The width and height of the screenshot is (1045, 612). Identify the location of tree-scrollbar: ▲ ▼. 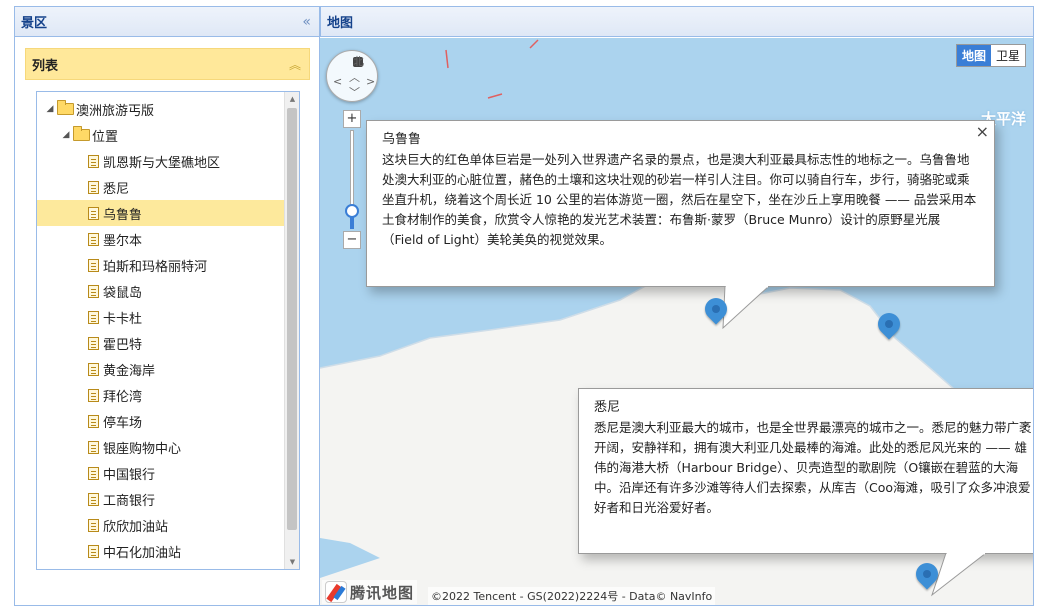
(291, 330).